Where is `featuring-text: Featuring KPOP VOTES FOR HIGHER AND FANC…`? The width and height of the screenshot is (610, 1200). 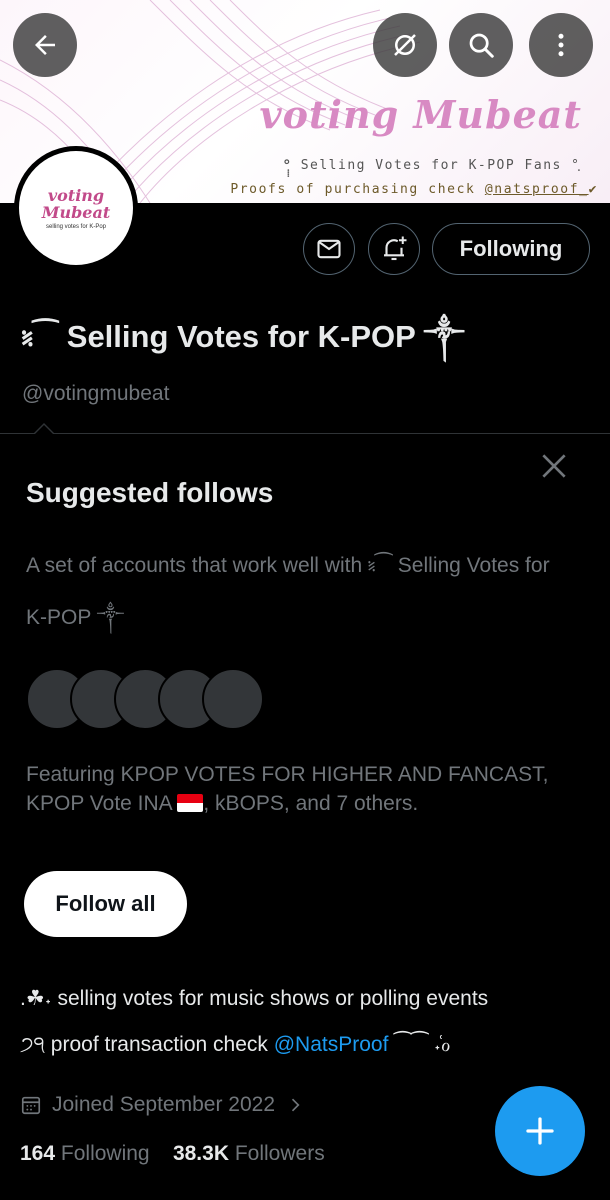 featuring-text: Featuring KPOP VOTES FOR HIGHER AND FANC… is located at coordinates (287, 789).